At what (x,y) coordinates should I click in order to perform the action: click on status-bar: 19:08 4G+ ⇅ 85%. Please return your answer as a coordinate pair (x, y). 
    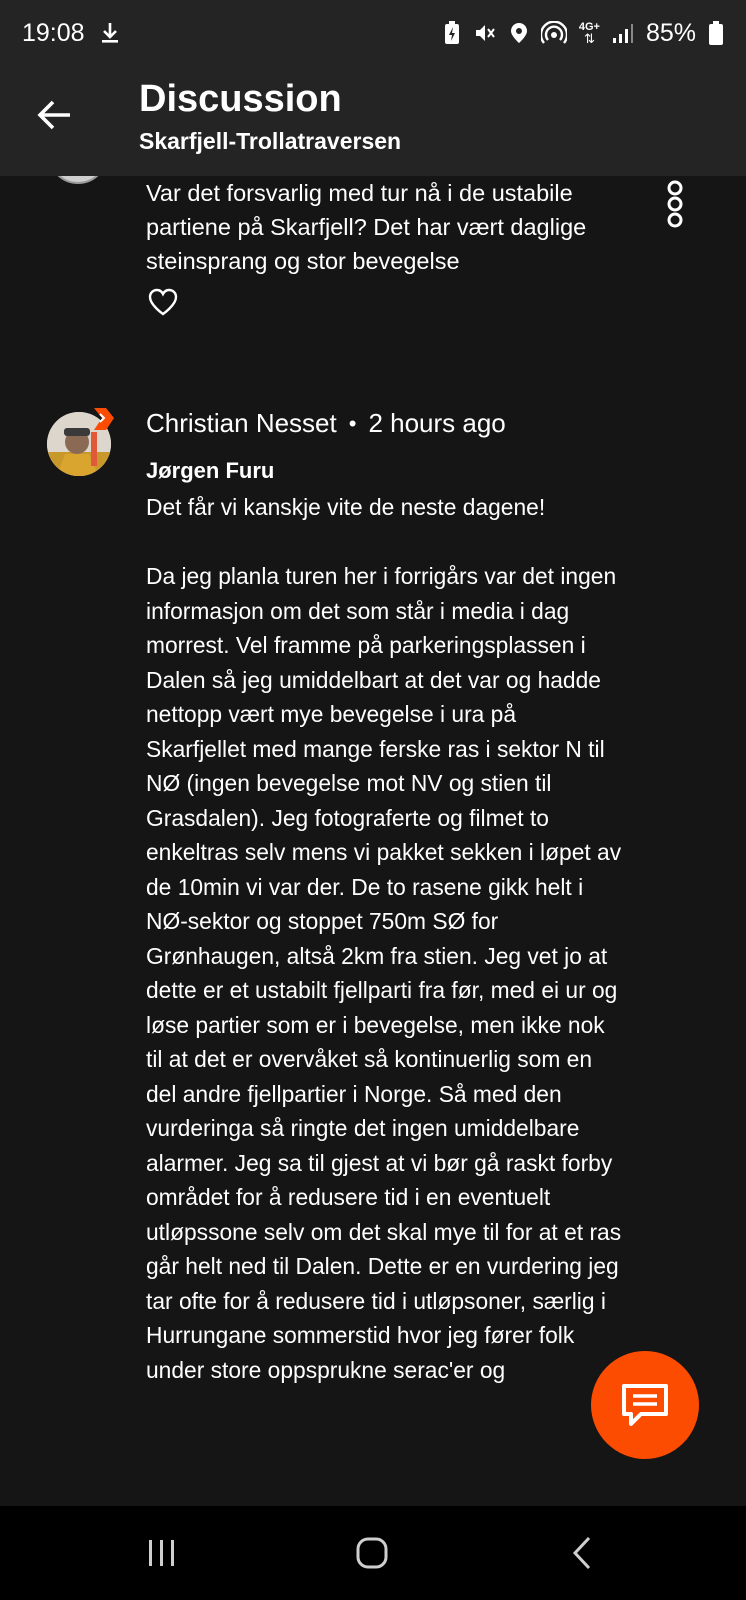
    Looking at the image, I should click on (373, 33).